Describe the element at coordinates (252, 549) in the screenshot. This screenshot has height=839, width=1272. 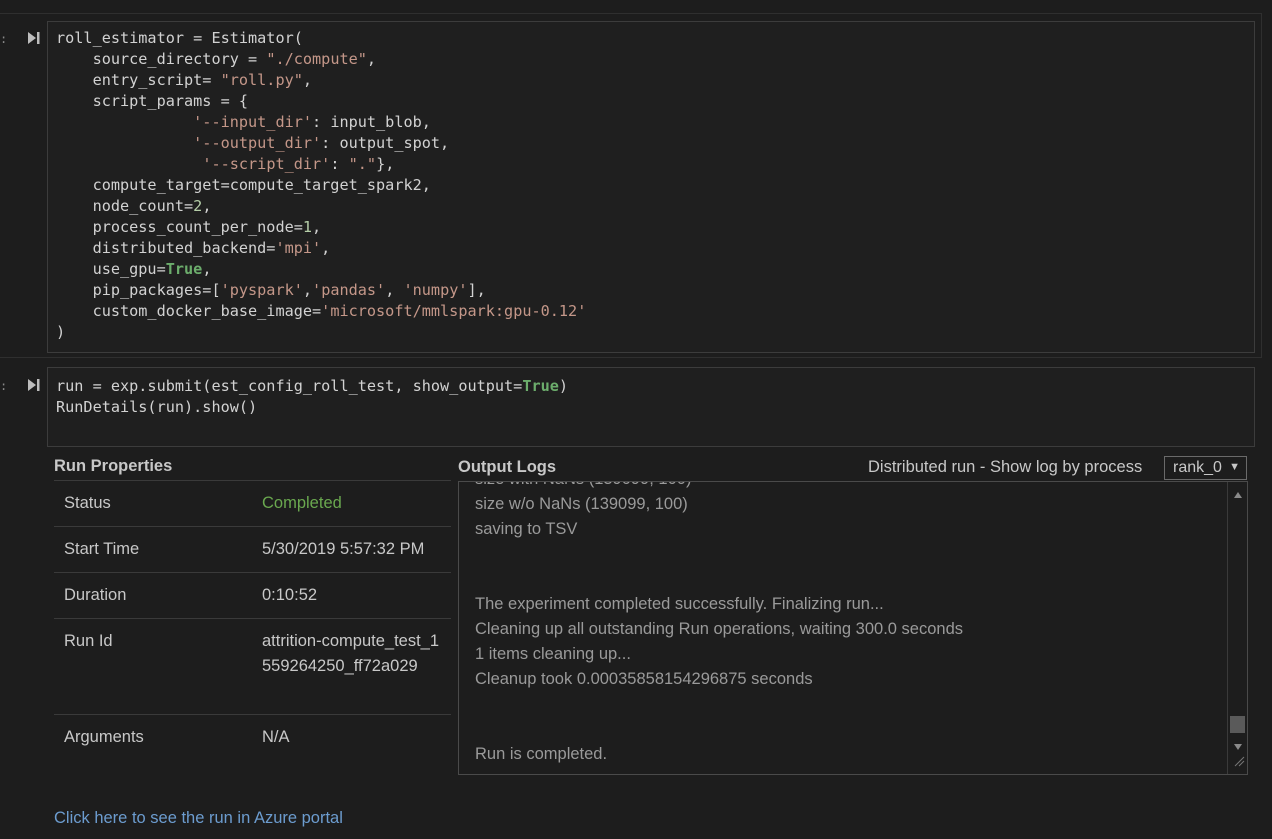
I see `property-row-start-time: Start Time 5/30/2019 5:57:32 PM` at that location.